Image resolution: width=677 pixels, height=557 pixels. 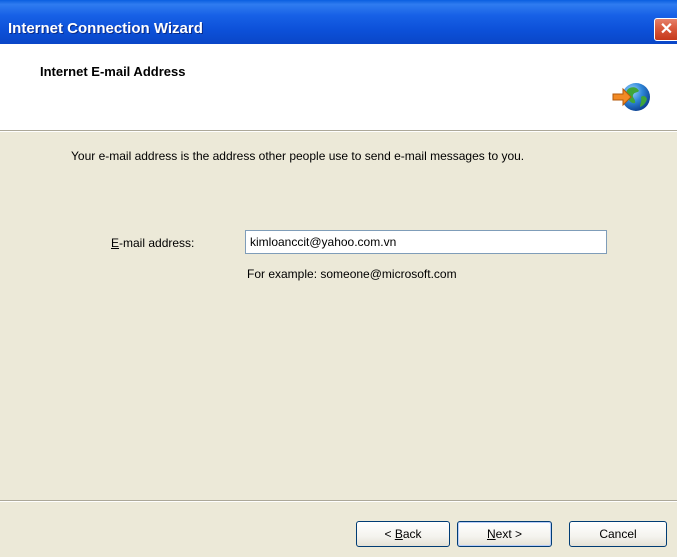 I want to click on back-rest: ack, so click(x=412, y=534).